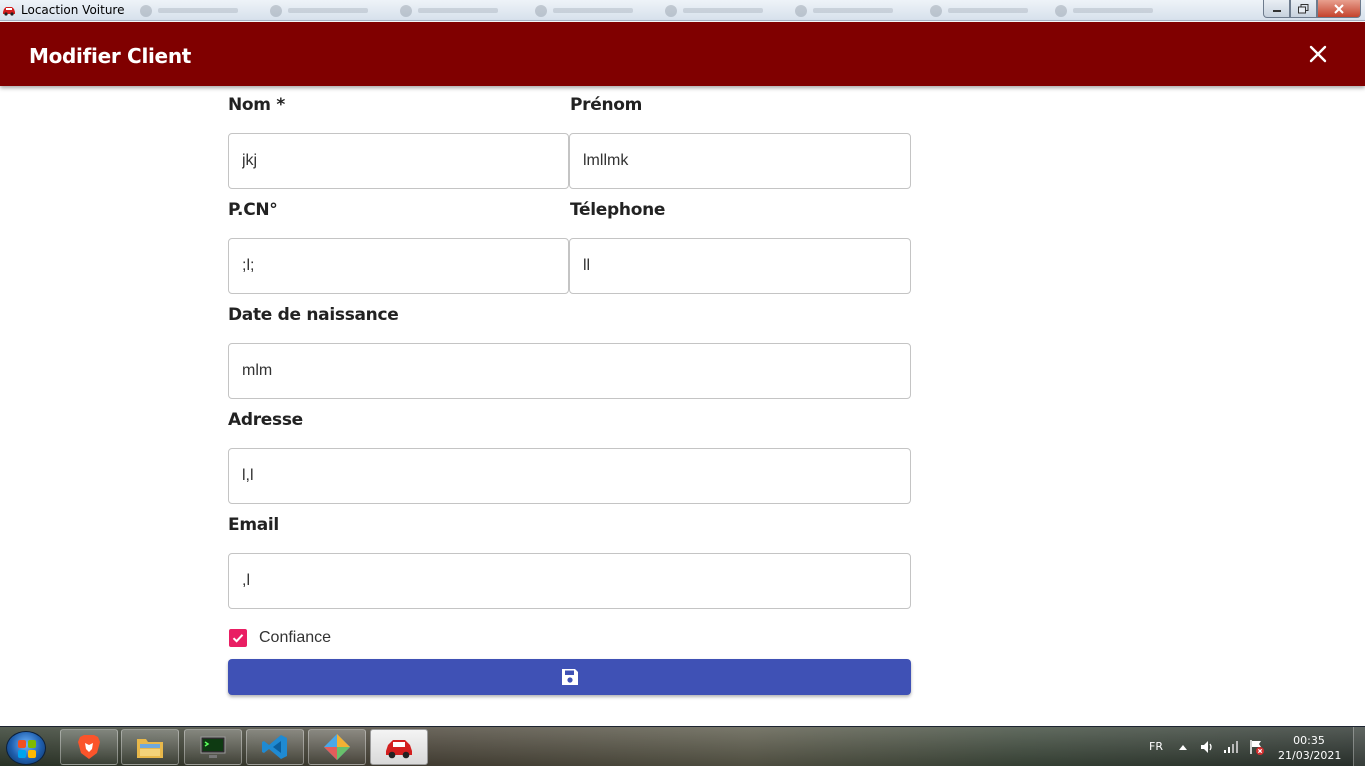 The height and width of the screenshot is (766, 1365). What do you see at coordinates (569, 476) in the screenshot?
I see `adresse-input` at bounding box center [569, 476].